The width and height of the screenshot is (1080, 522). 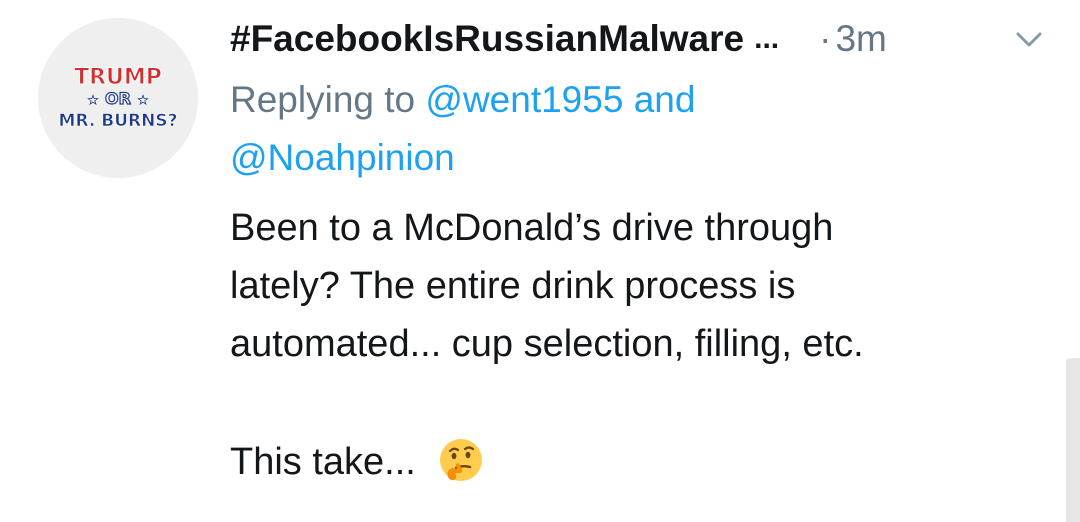 What do you see at coordinates (487, 39) in the screenshot?
I see `author-display-name: #FacebookIsRussianMalware` at bounding box center [487, 39].